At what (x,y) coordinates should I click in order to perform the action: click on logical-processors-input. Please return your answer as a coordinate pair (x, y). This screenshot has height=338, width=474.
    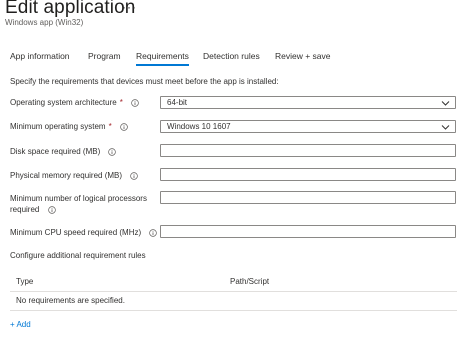
    Looking at the image, I should click on (308, 197).